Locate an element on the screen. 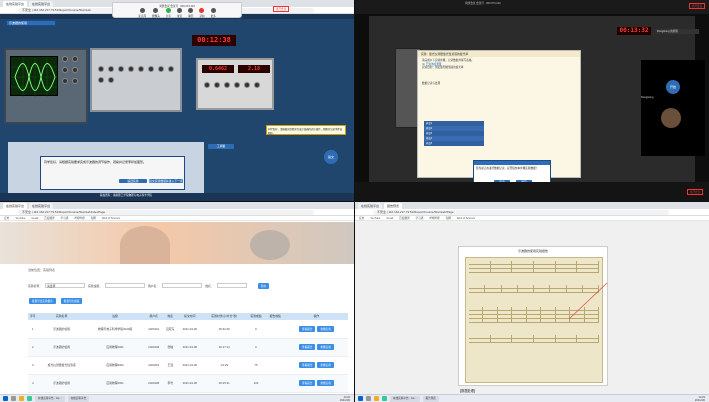 The image size is (709, 402). taskbar-window: 报告预览 is located at coordinates (430, 398).